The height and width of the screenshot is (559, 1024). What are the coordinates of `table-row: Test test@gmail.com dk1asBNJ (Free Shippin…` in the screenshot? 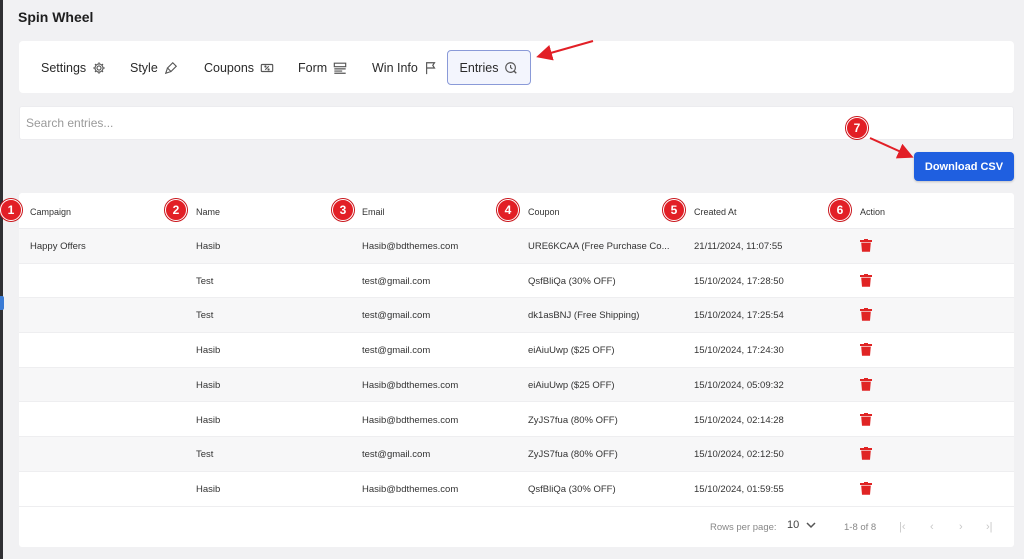 It's located at (516, 316).